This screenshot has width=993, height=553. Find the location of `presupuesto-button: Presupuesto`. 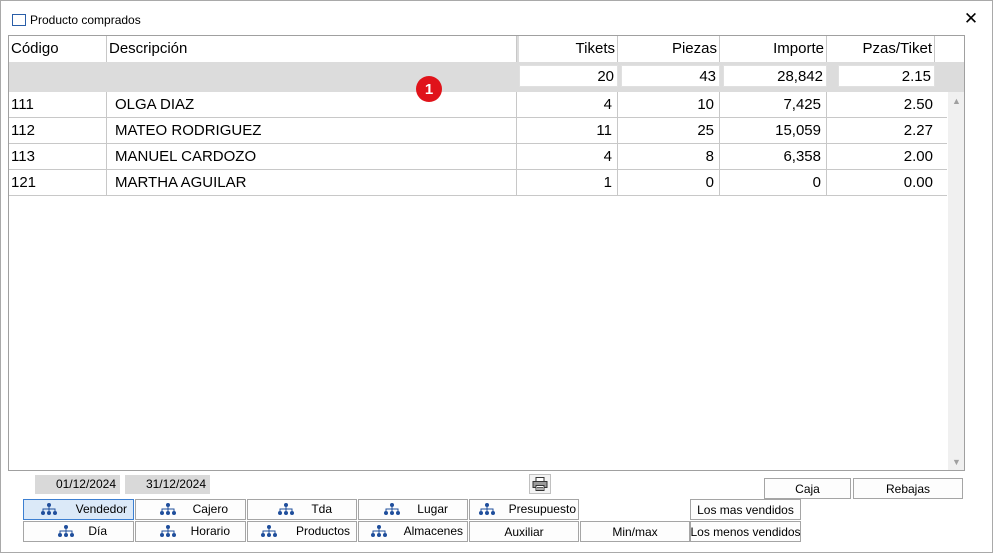

presupuesto-button: Presupuesto is located at coordinates (524, 509).